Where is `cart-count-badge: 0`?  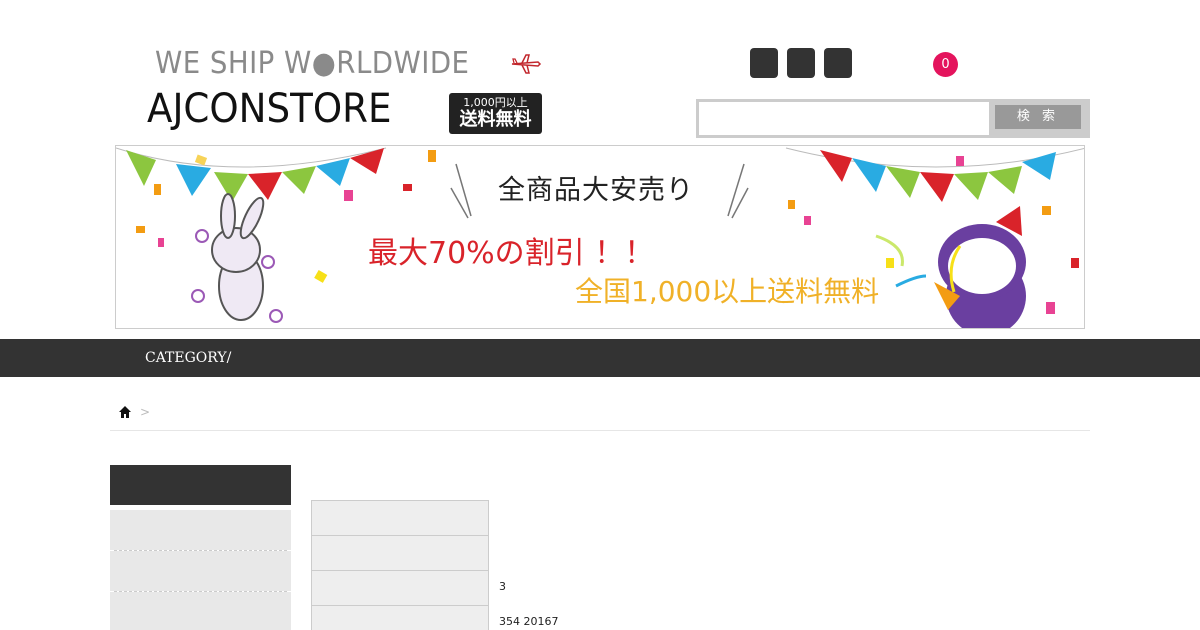
cart-count-badge: 0 is located at coordinates (945, 64).